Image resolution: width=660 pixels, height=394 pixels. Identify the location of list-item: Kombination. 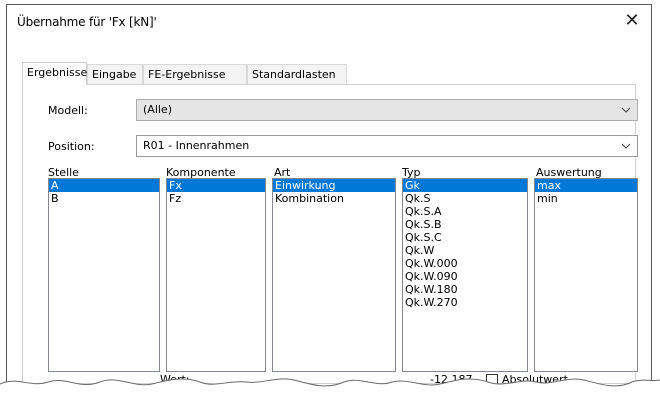
(334, 198).